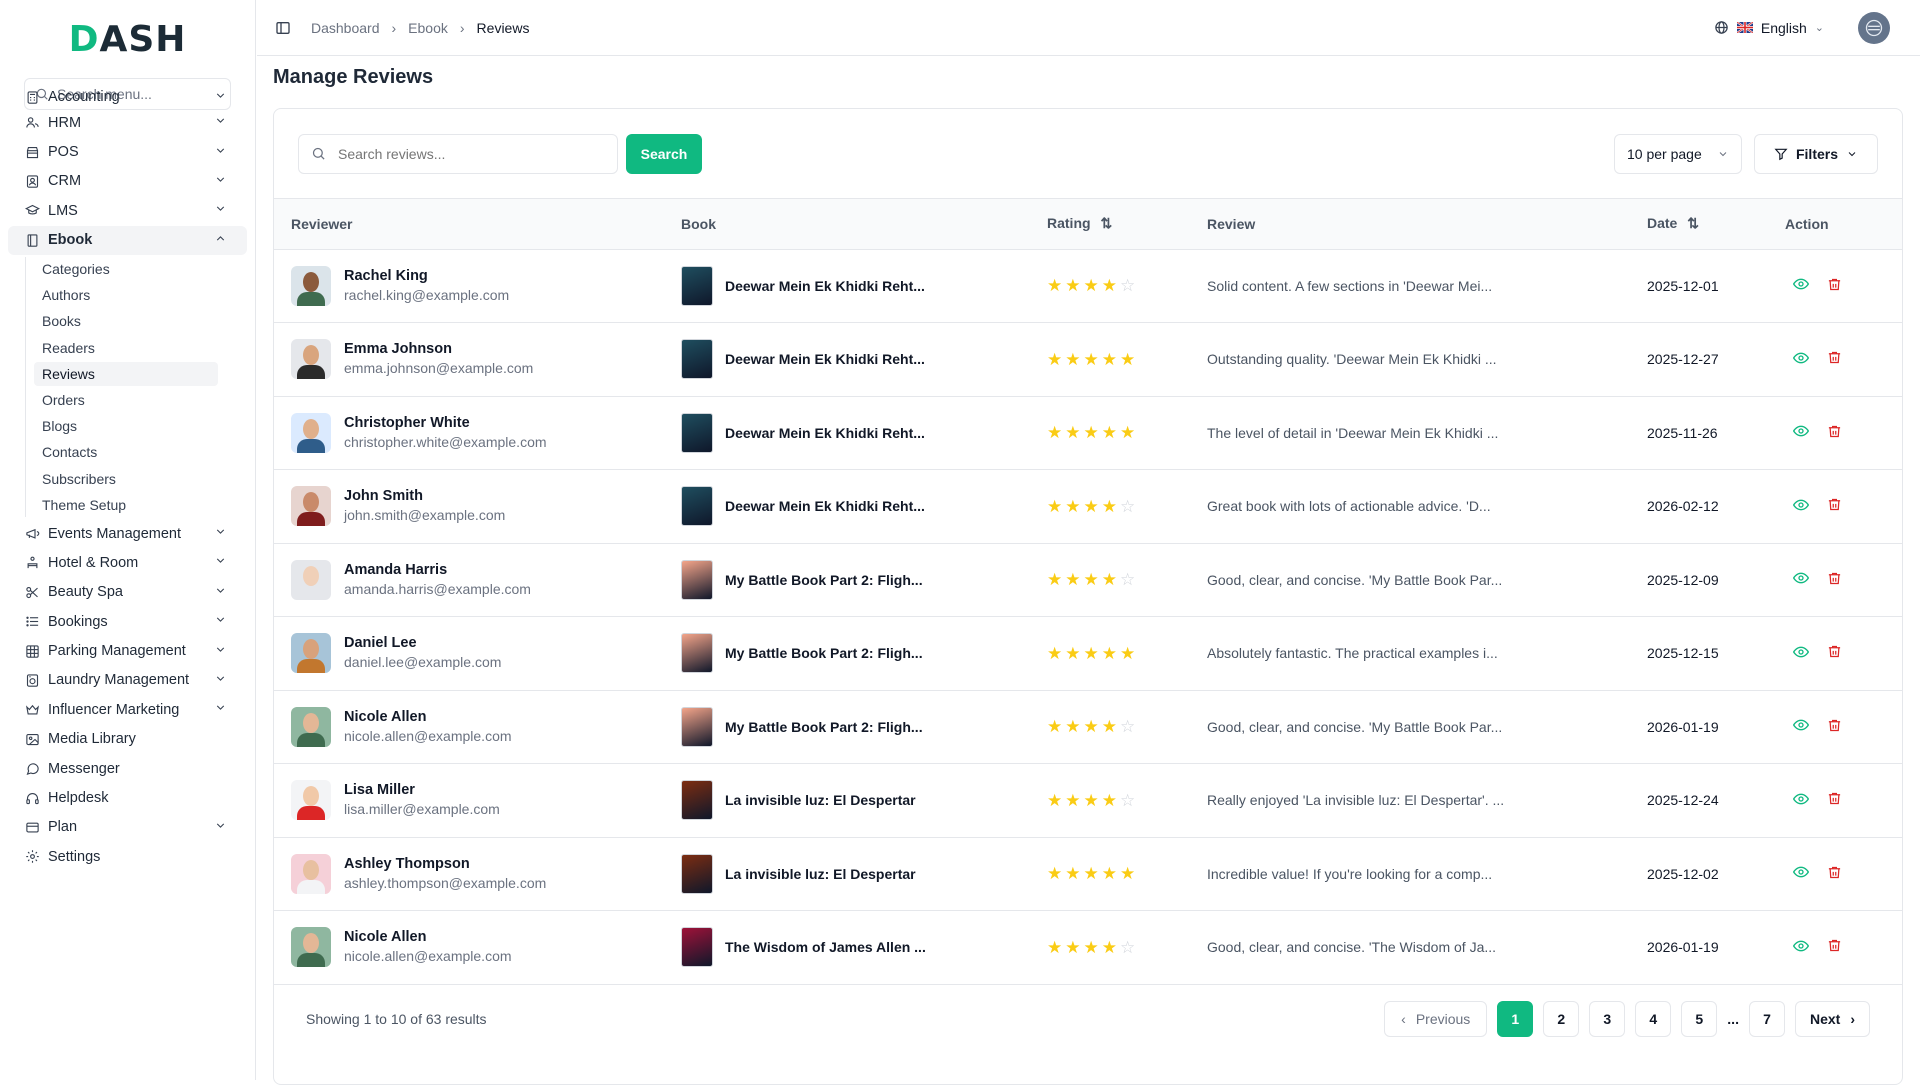  What do you see at coordinates (468, 153) in the screenshot?
I see `reviews-search-input` at bounding box center [468, 153].